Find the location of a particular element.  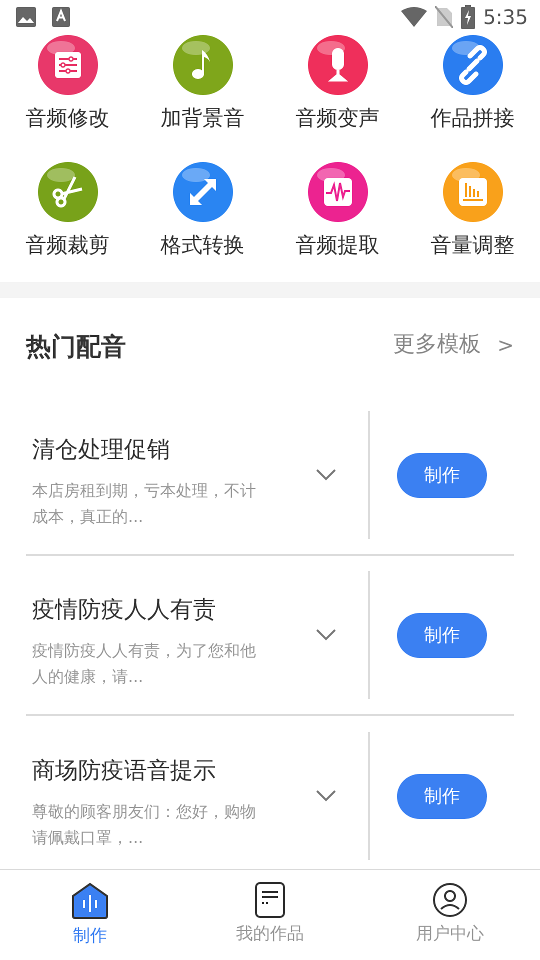

tool-button: 音频裁剪 is located at coordinates (67, 209).